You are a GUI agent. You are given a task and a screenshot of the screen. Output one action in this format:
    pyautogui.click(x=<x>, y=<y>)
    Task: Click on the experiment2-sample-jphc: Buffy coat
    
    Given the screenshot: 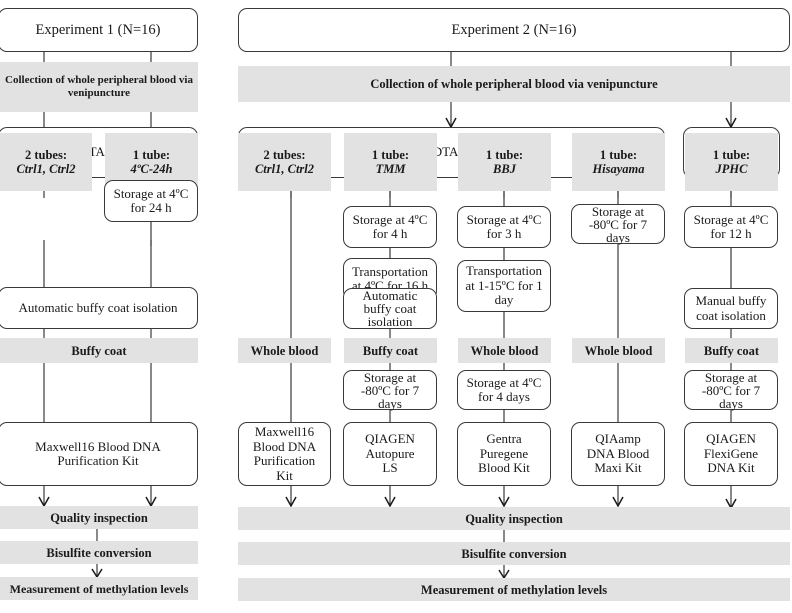 What is the action you would take?
    pyautogui.click(x=731, y=350)
    